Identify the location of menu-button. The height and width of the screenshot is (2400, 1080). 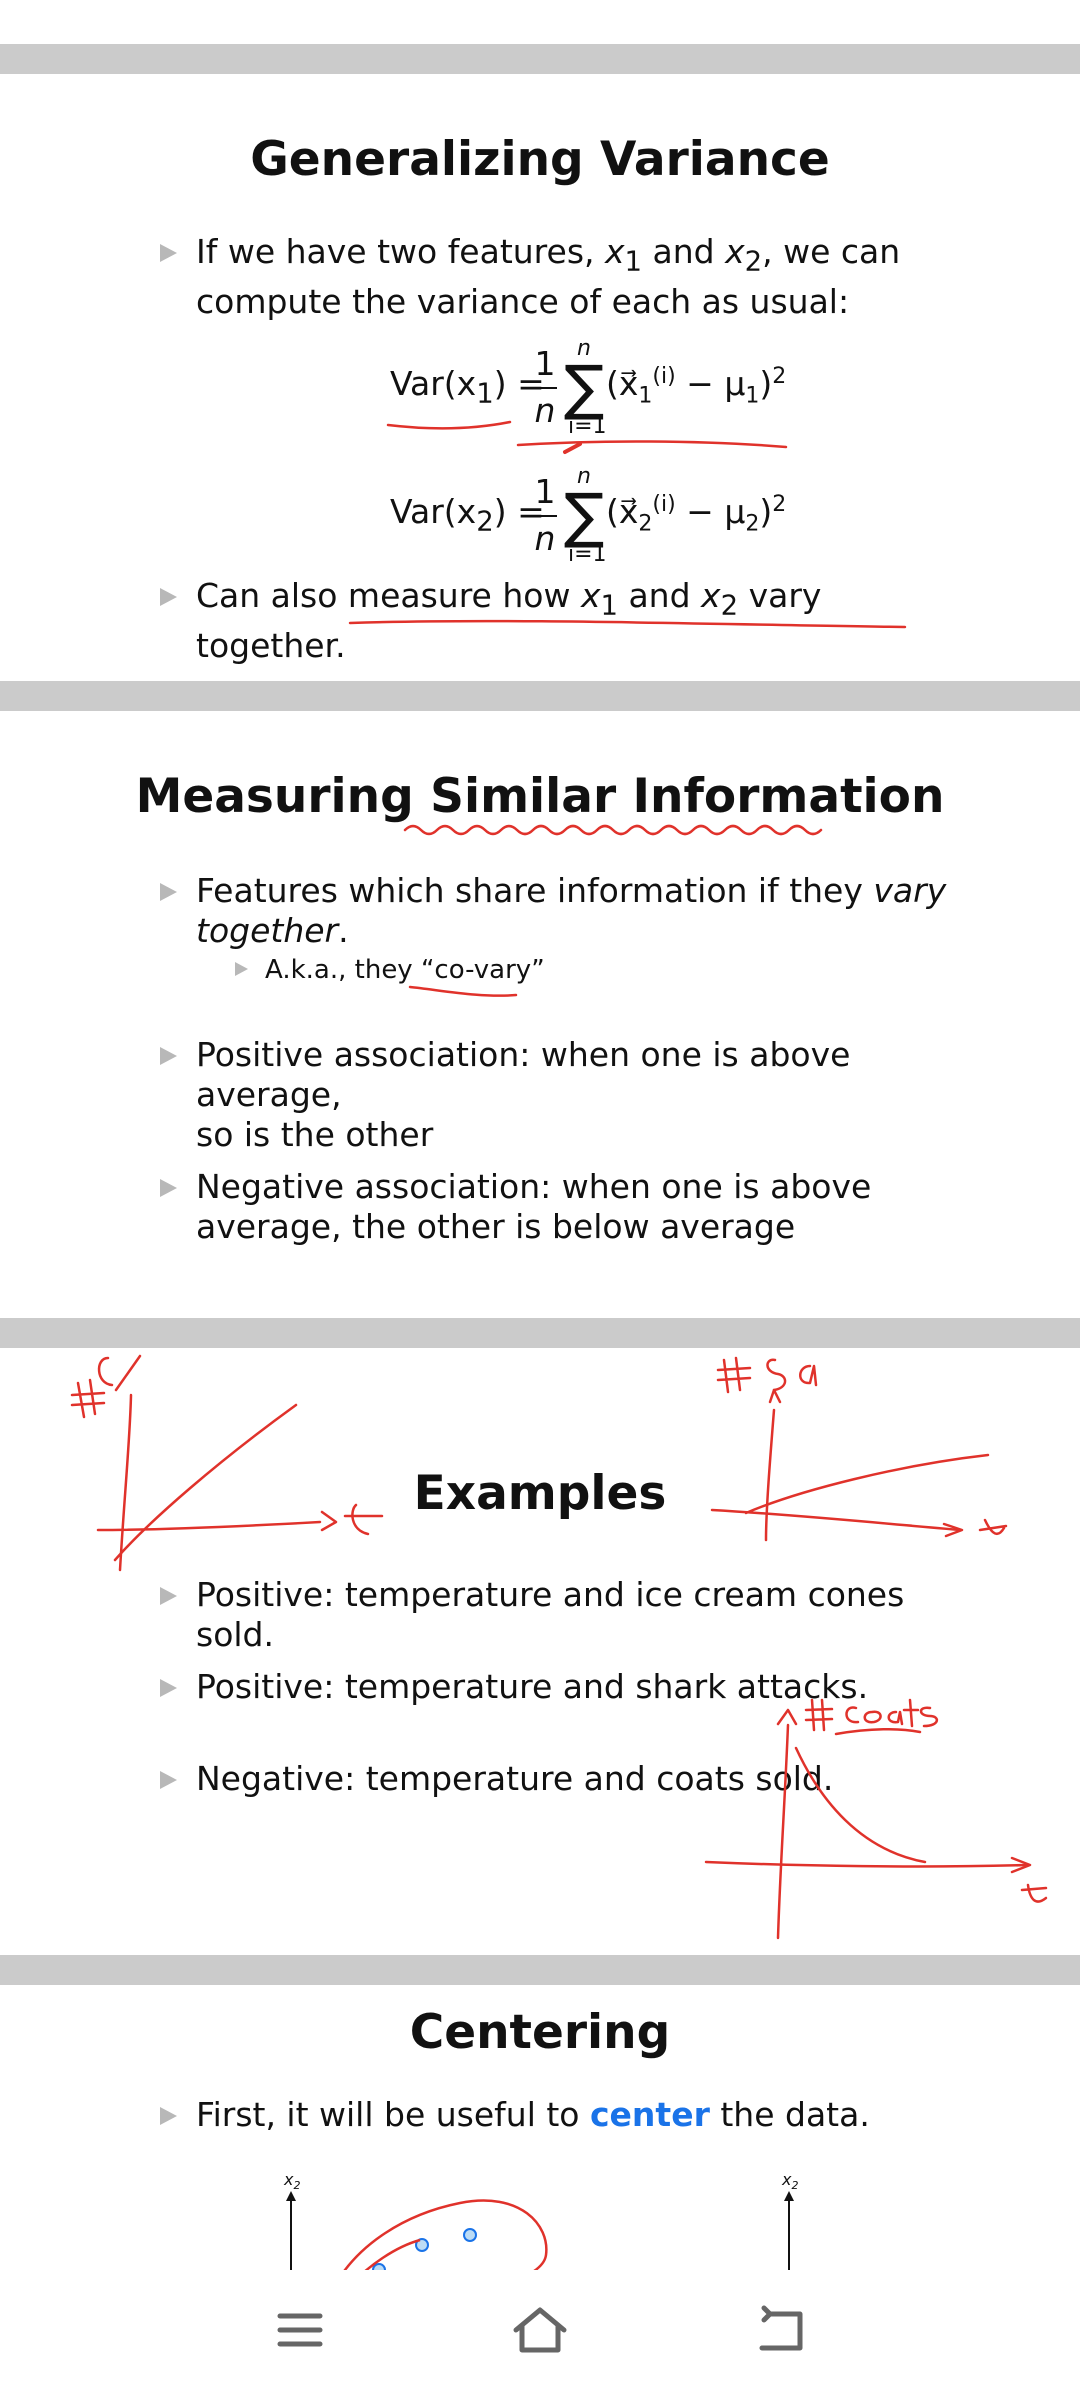
(300, 2335).